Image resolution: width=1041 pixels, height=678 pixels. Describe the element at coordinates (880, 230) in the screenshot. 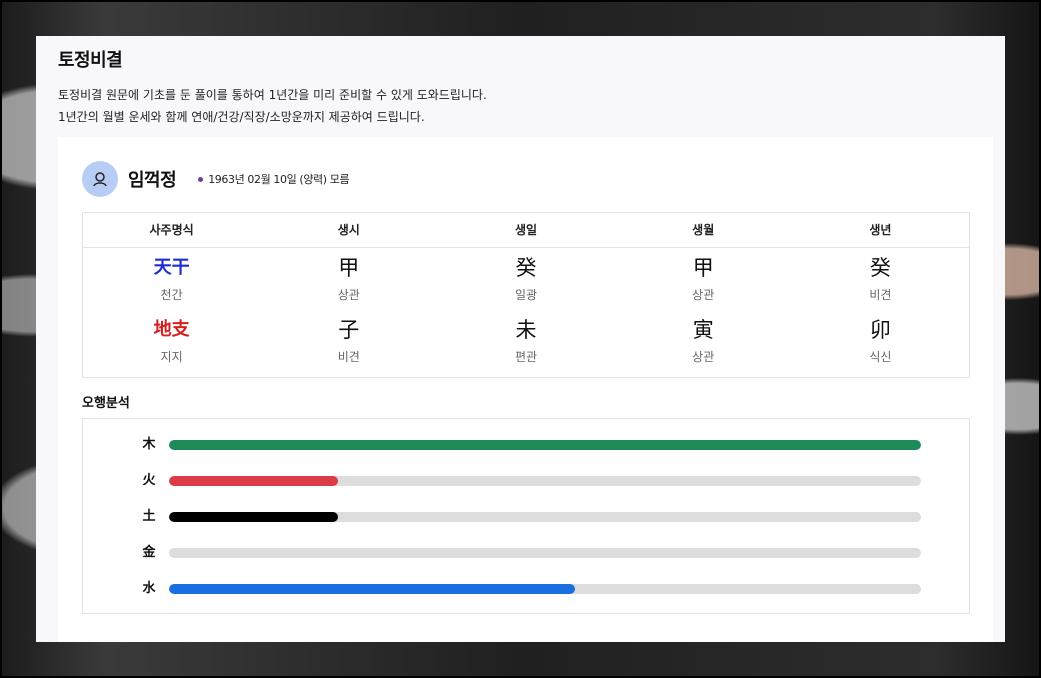

I see `saju-header-cell: 생년` at that location.